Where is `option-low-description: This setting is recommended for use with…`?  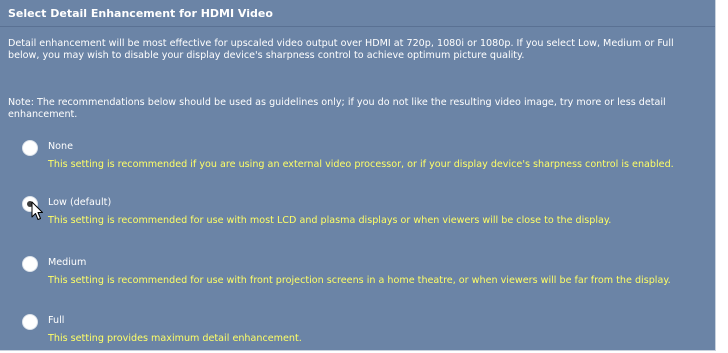 option-low-description: This setting is recommended for use with… is located at coordinates (330, 220).